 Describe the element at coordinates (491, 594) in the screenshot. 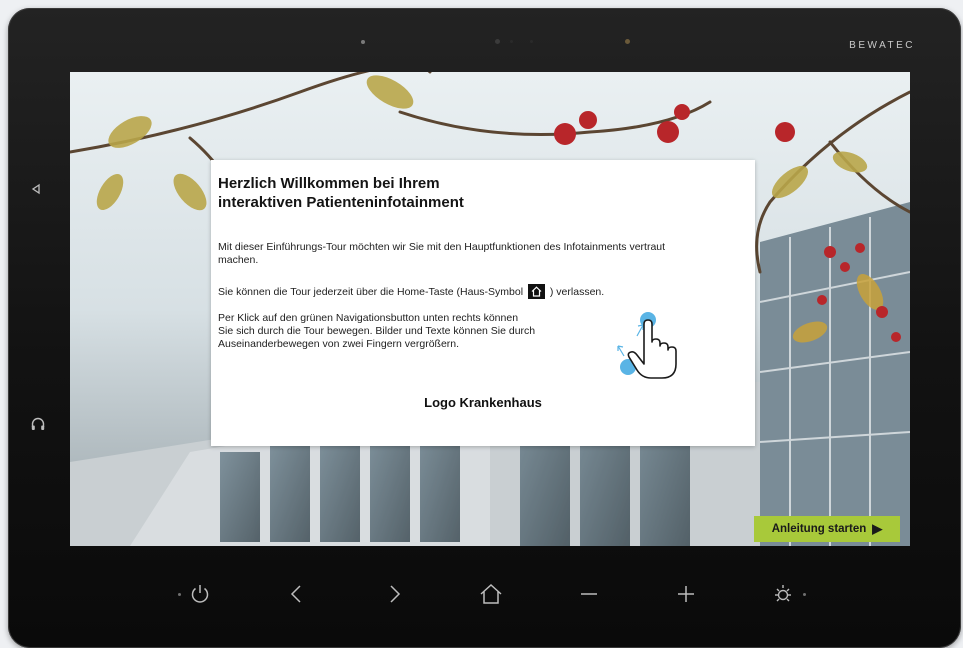

I see `home-icon` at that location.